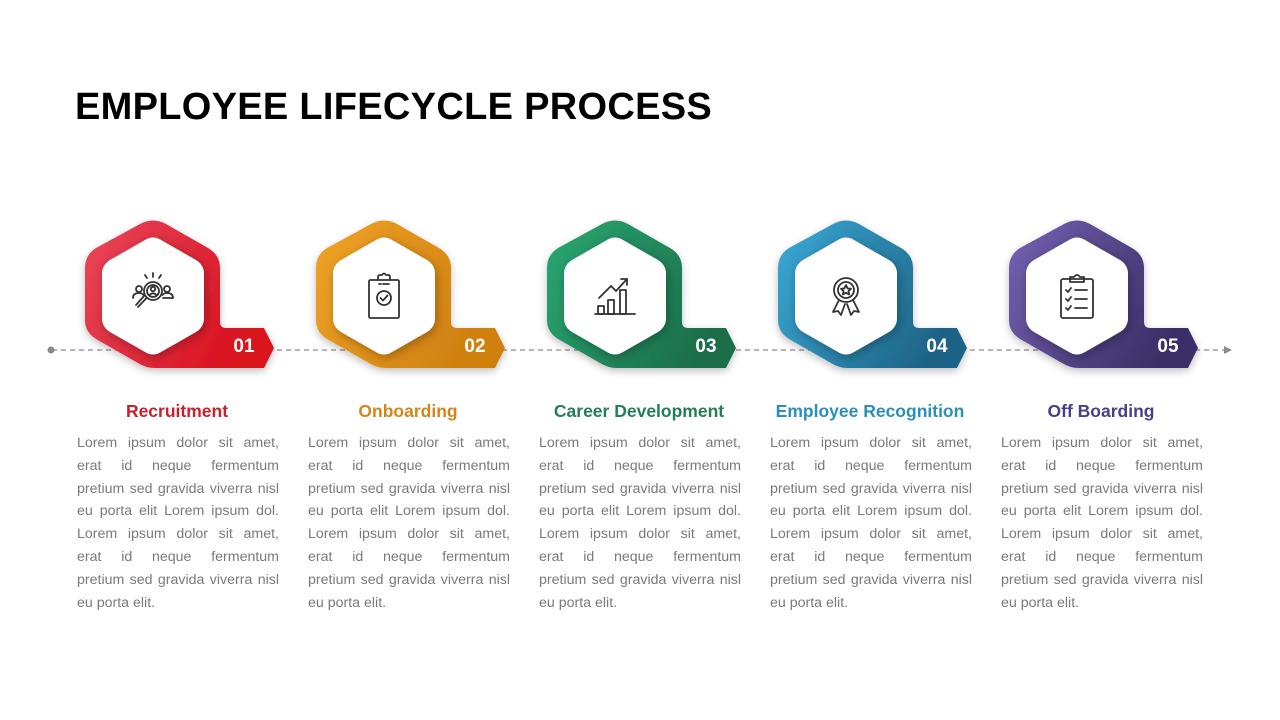 The height and width of the screenshot is (720, 1280). Describe the element at coordinates (1077, 296) in the screenshot. I see `checklist-clipboard-icon` at that location.